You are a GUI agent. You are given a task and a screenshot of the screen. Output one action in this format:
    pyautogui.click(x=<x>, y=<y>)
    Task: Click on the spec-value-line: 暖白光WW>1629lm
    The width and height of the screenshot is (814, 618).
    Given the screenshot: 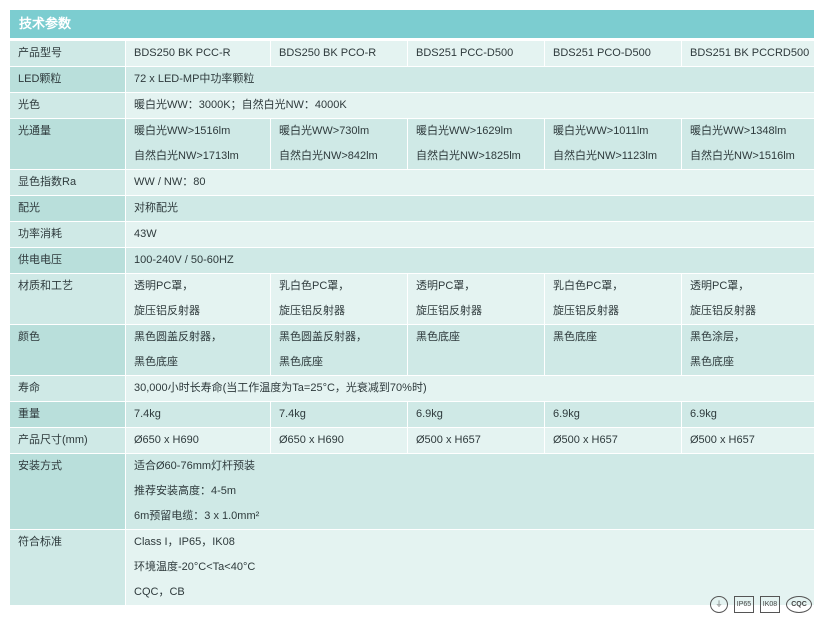 What is the action you would take?
    pyautogui.click(x=464, y=131)
    